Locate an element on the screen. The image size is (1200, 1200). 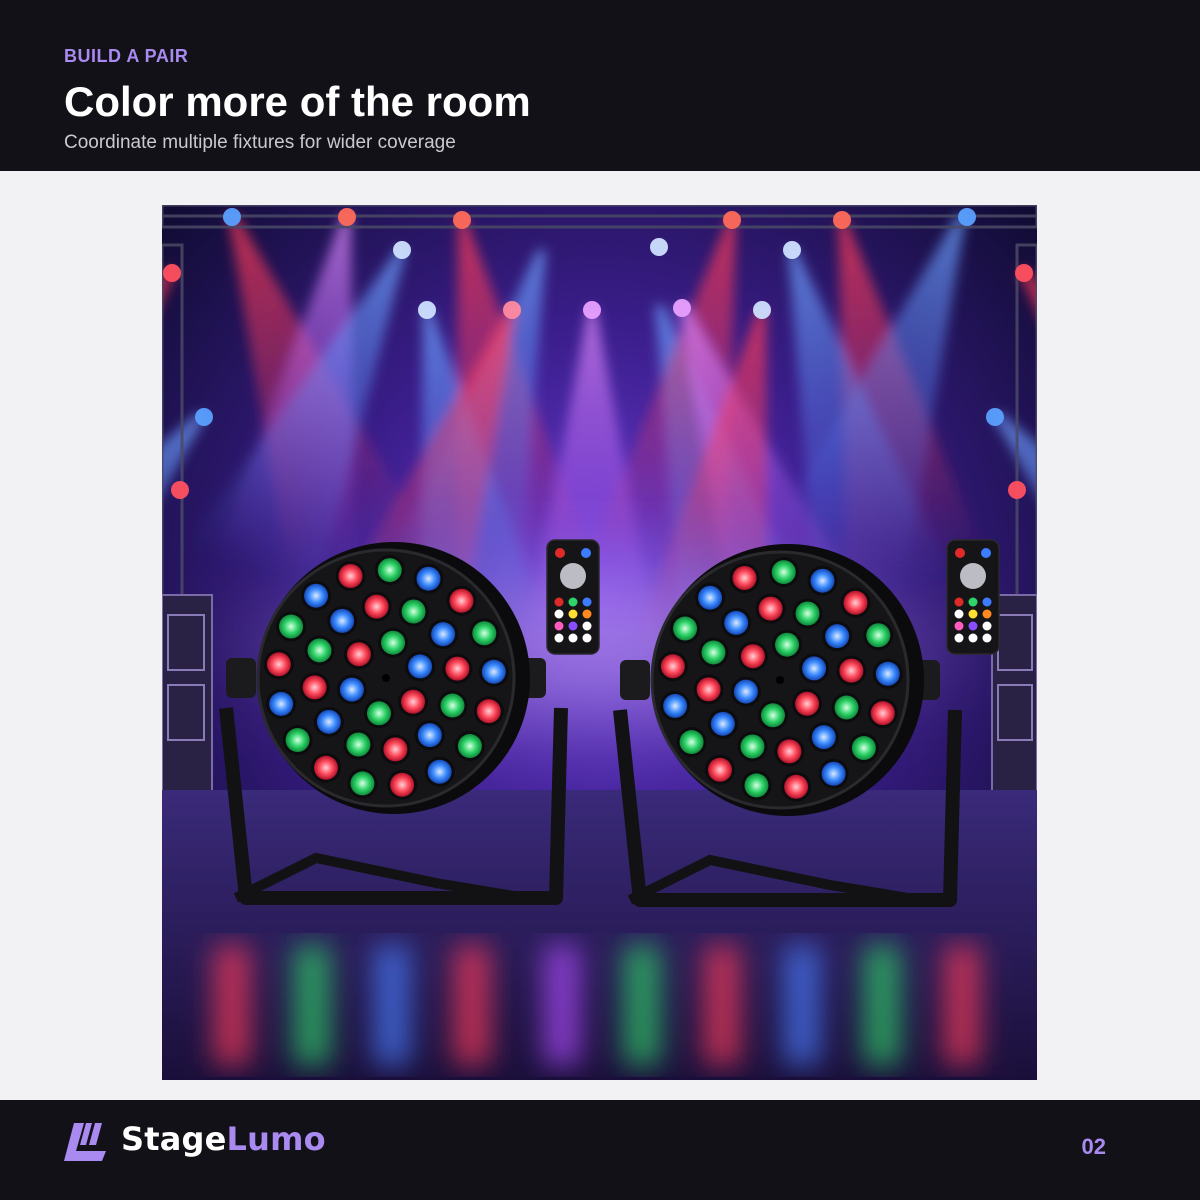
stagelumo-logo-icon is located at coordinates (85, 1142).